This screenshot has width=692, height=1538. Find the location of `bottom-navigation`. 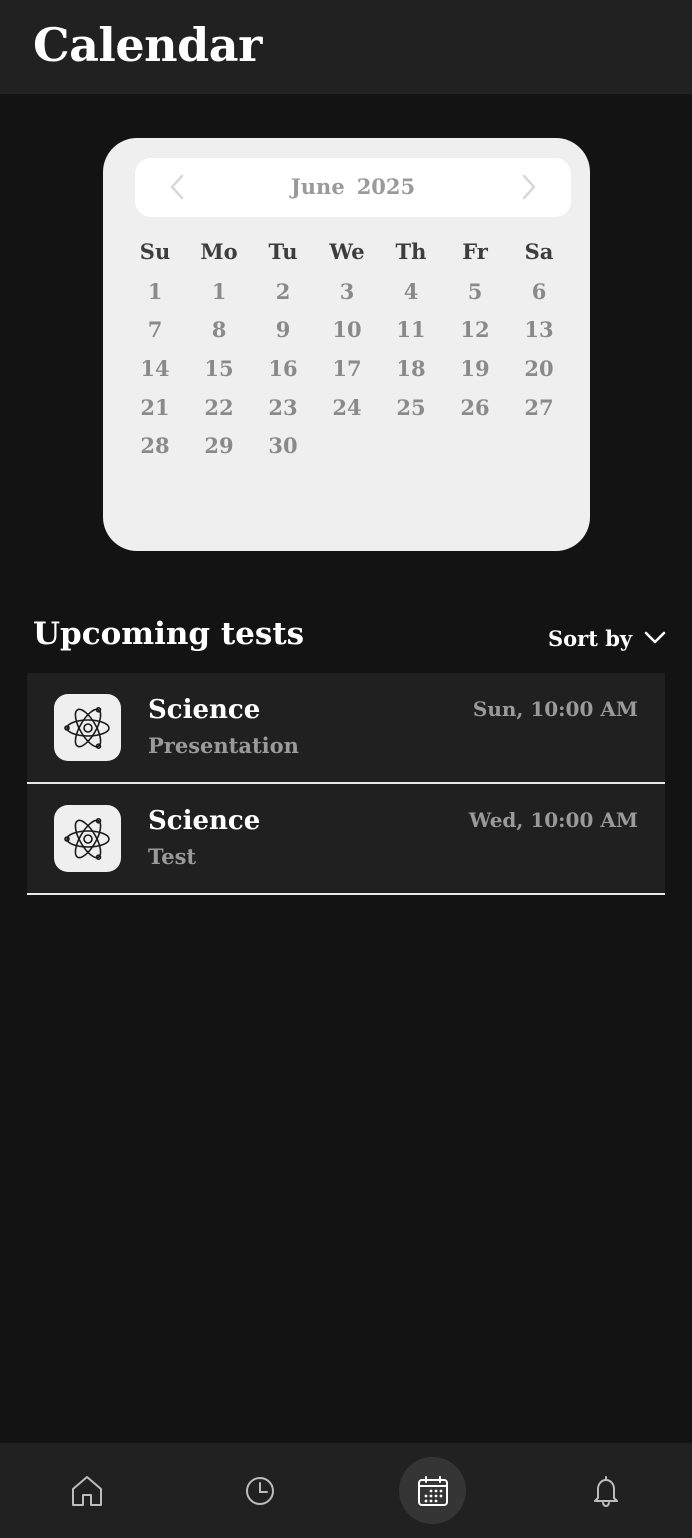

bottom-navigation is located at coordinates (346, 1490).